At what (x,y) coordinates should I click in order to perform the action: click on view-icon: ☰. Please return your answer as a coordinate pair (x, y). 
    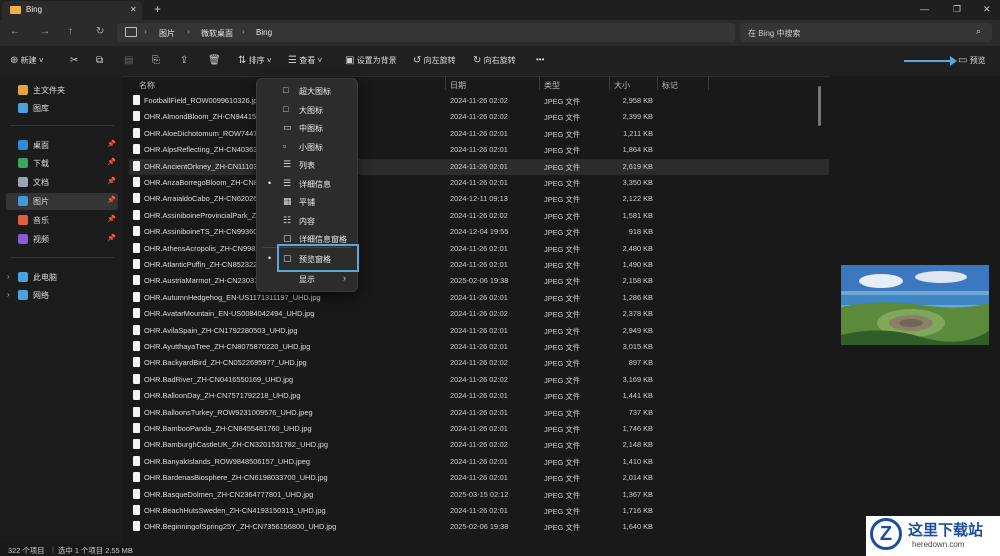
    Looking at the image, I should click on (292, 60).